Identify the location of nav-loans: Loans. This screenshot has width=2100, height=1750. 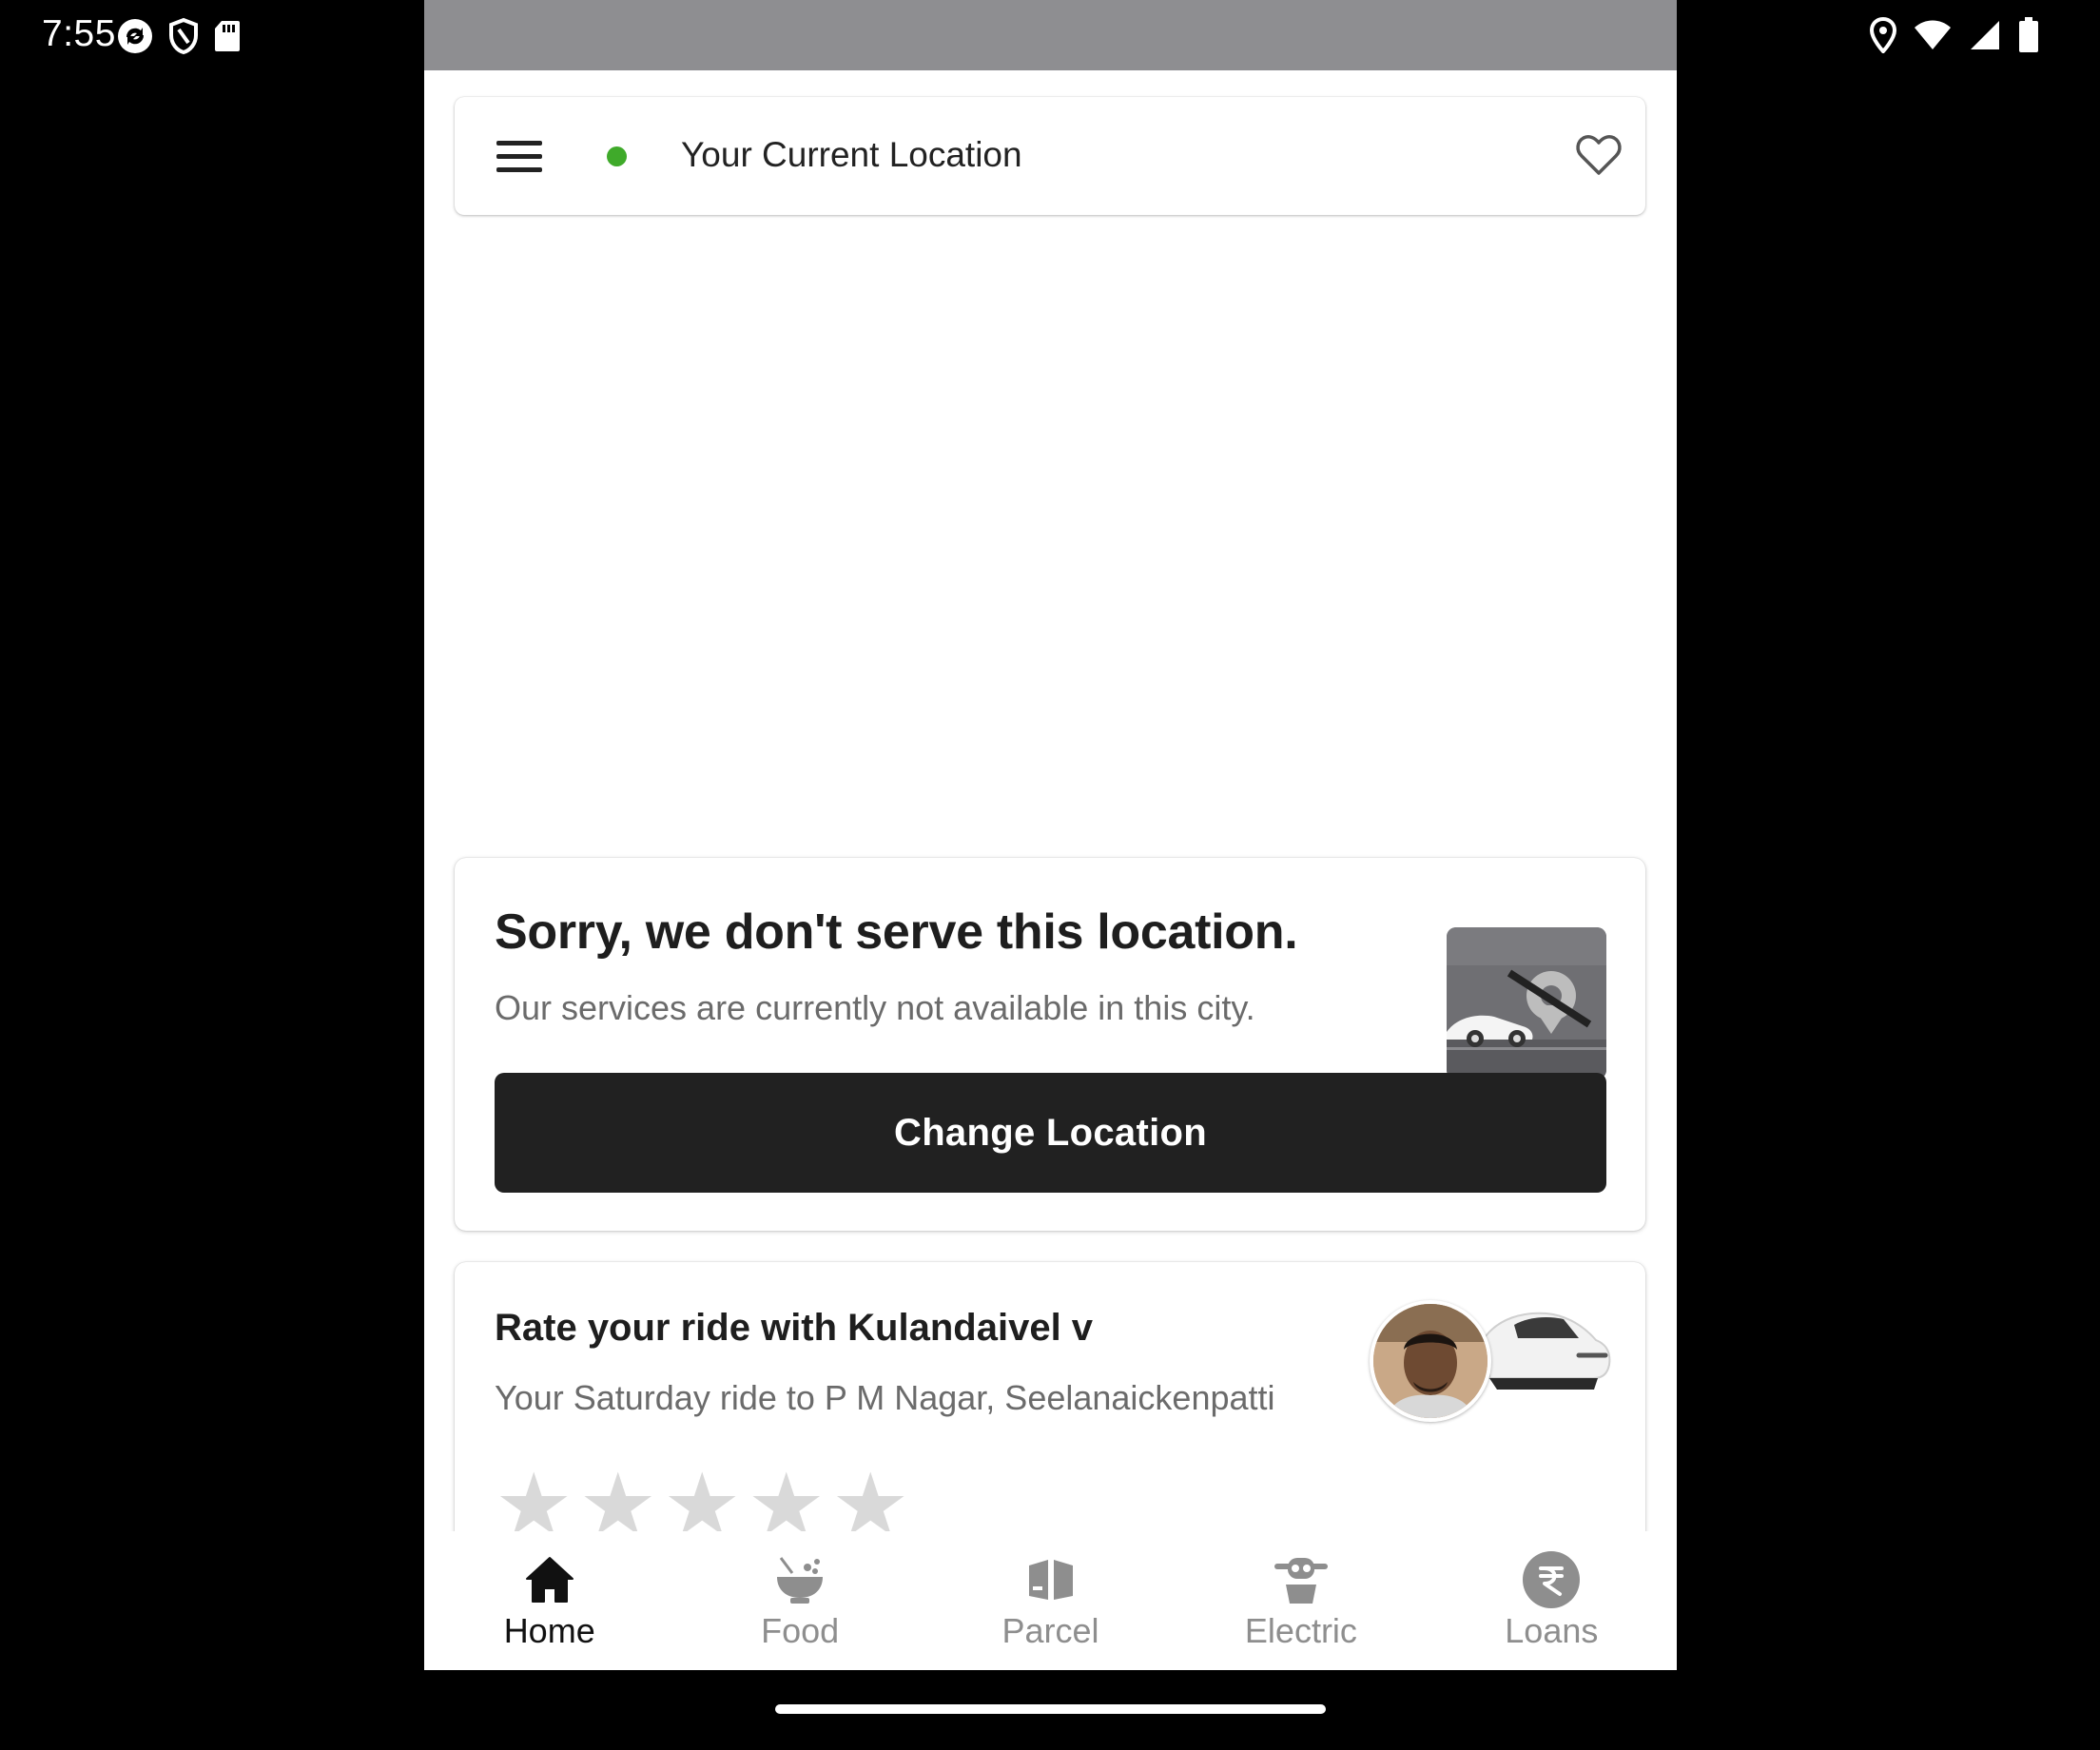
(1552, 1600).